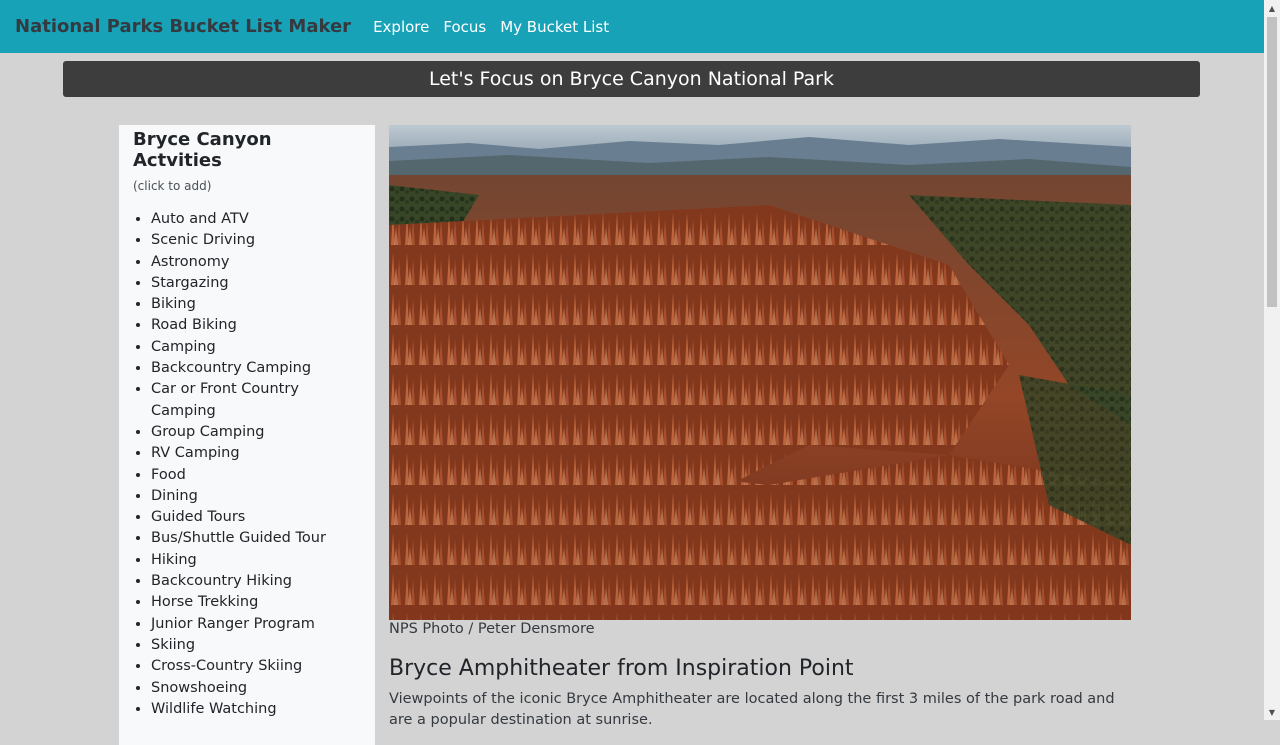 Image resolution: width=1280 pixels, height=745 pixels. Describe the element at coordinates (256, 304) in the screenshot. I see `activity-item: Biking` at that location.